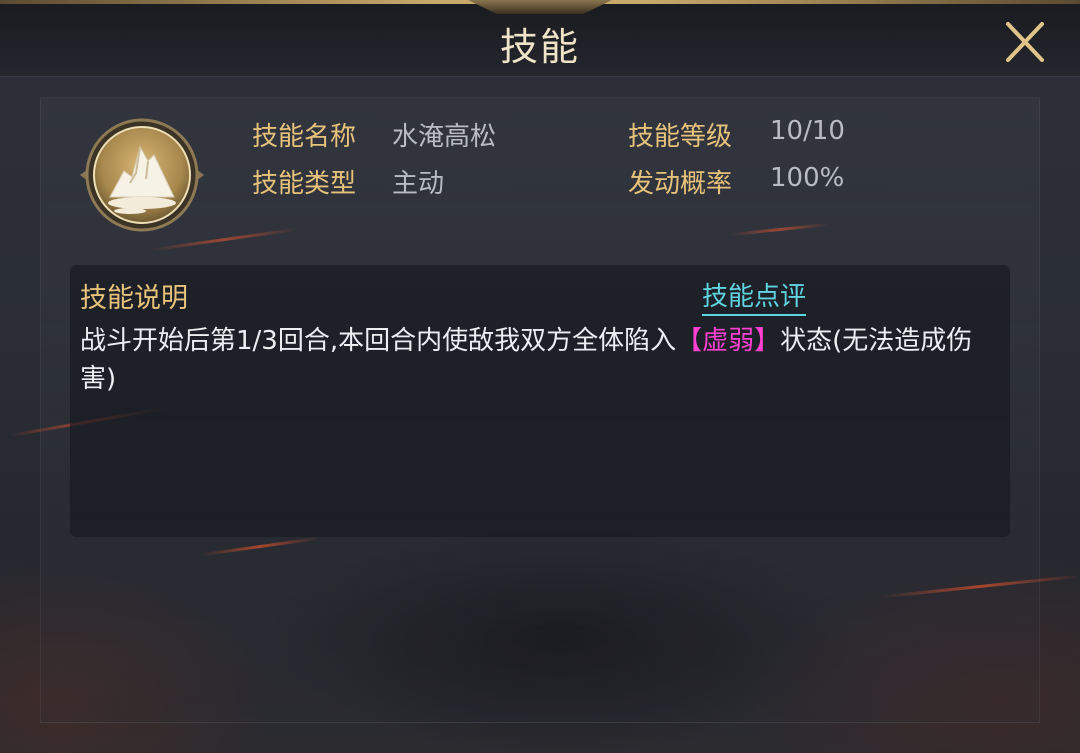  What do you see at coordinates (134, 298) in the screenshot?
I see `description-title: 技能说明` at bounding box center [134, 298].